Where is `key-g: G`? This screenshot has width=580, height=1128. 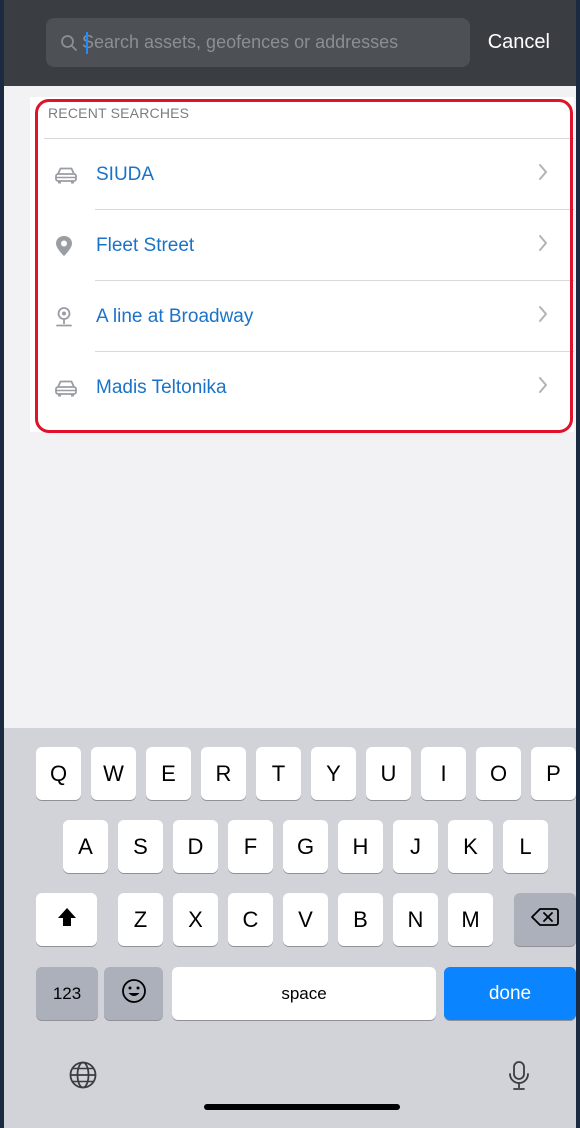 key-g: G is located at coordinates (305, 846).